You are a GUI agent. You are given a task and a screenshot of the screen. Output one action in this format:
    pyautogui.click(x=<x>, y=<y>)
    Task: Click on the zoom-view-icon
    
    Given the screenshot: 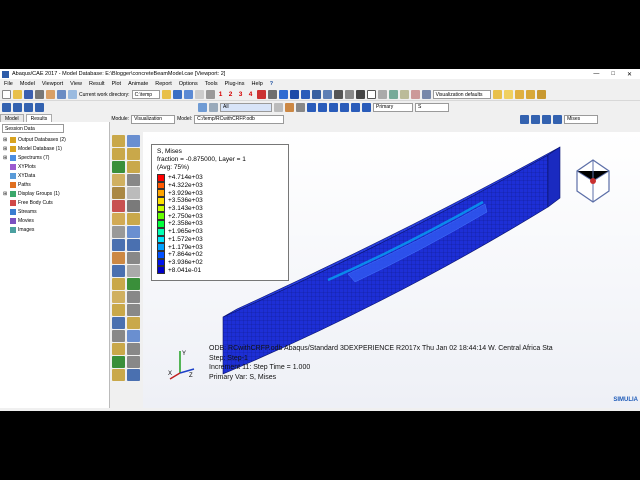 What is the action you would take?
    pyautogui.click(x=333, y=107)
    